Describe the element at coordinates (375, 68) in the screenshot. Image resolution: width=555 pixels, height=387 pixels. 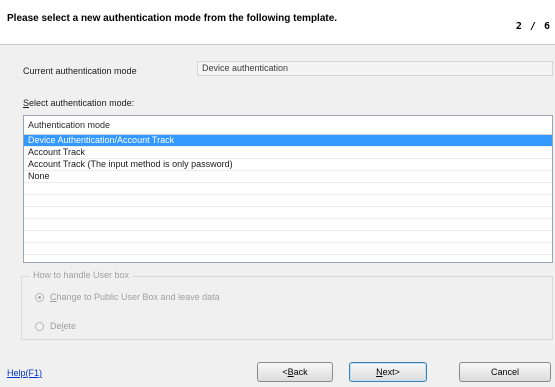
I see `current-mode-field: Device authentication` at that location.